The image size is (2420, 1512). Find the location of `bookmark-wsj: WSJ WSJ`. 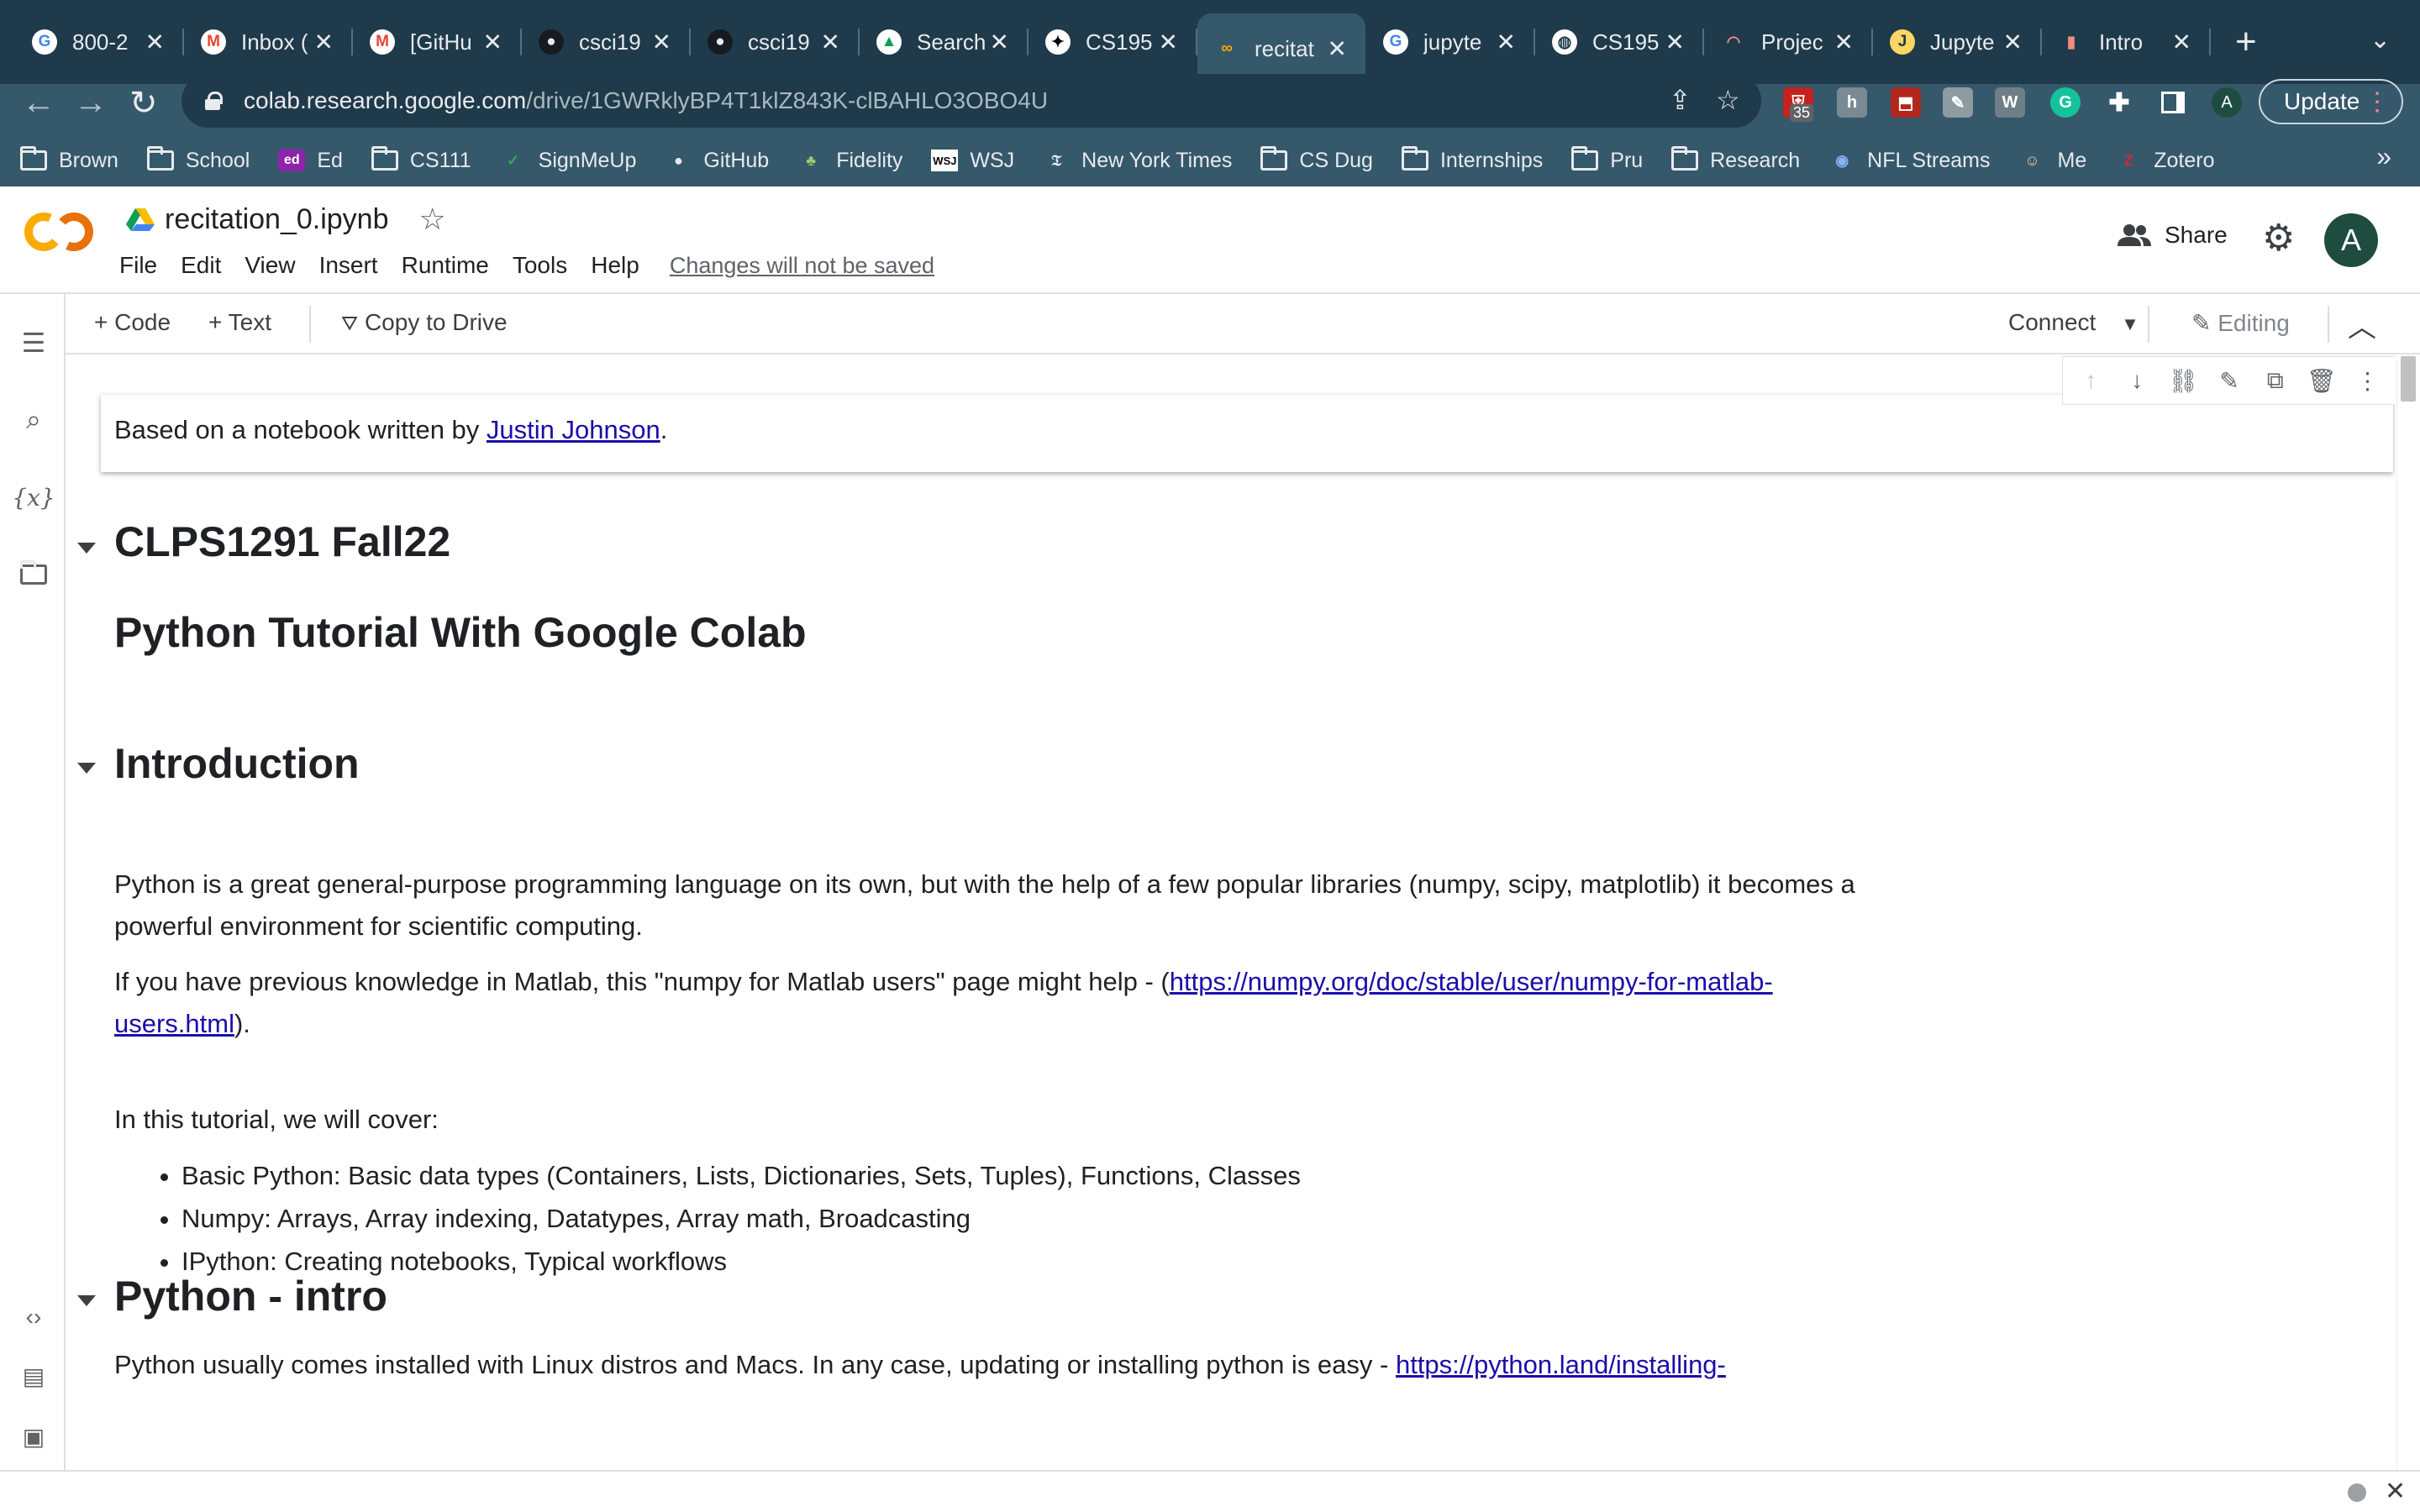

bookmark-wsj: WSJ WSJ is located at coordinates (972, 161).